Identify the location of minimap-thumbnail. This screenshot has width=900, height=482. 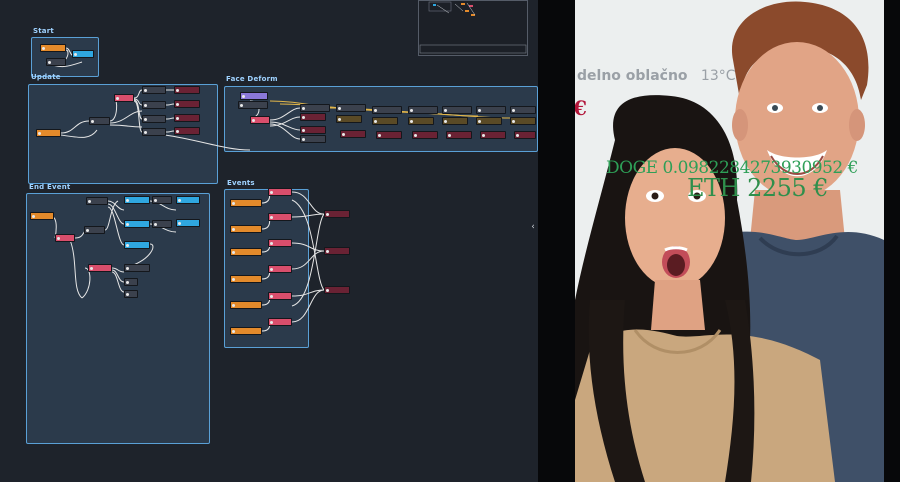
(473, 27).